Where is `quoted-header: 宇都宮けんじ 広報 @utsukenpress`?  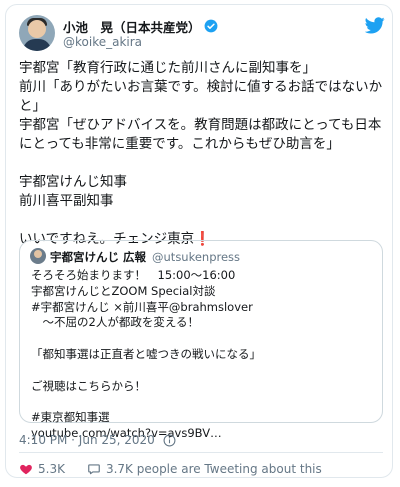
quoted-header: 宇都宮けんじ 広報 @utsukenpress is located at coordinates (145, 257).